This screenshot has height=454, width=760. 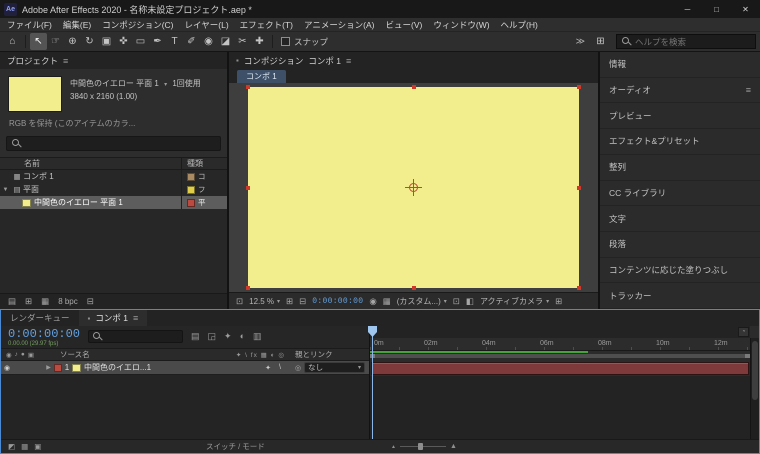 I want to click on panel-tab-character: 文字, so click(x=680, y=219).